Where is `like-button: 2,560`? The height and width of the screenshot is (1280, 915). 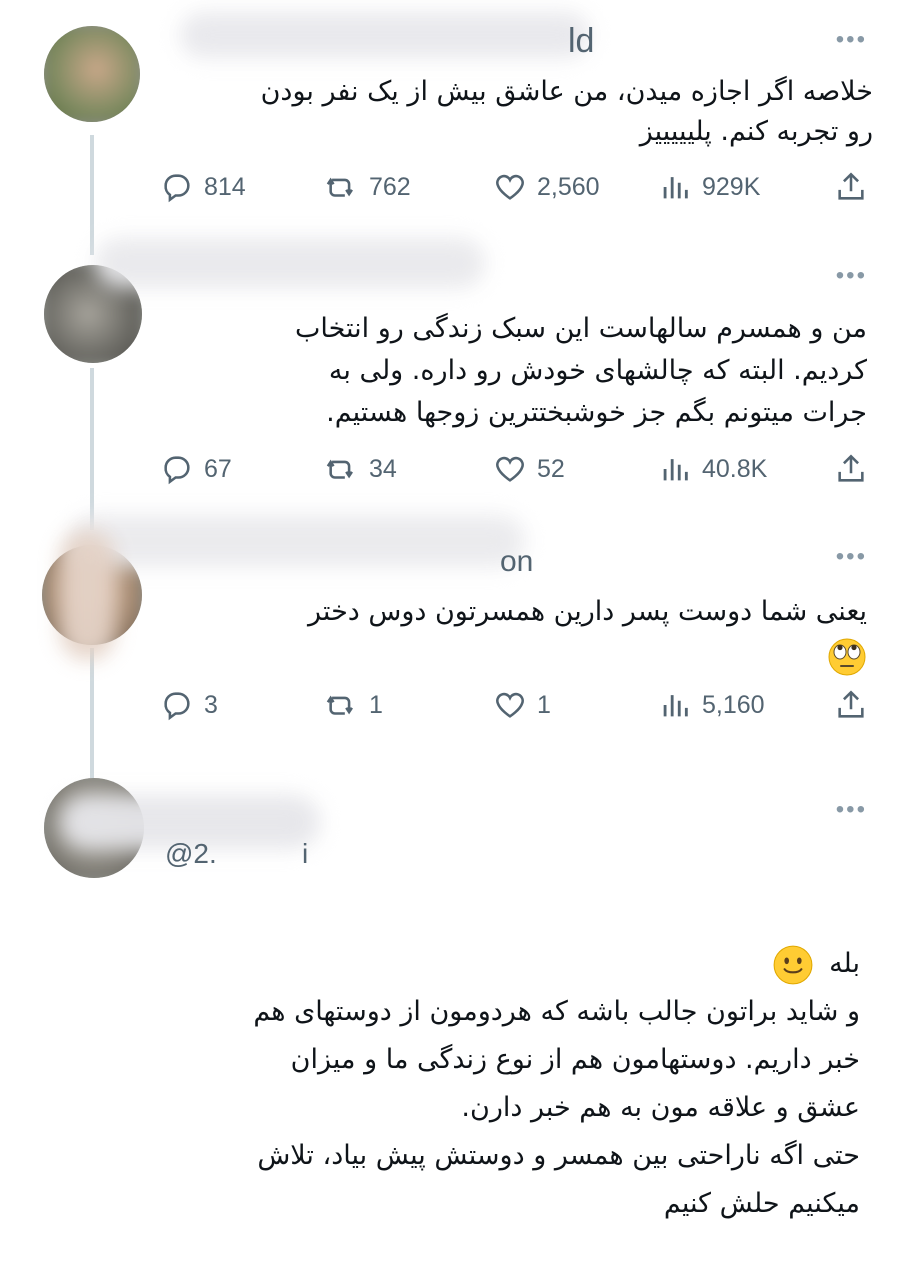
like-button: 2,560 is located at coordinates (546, 187).